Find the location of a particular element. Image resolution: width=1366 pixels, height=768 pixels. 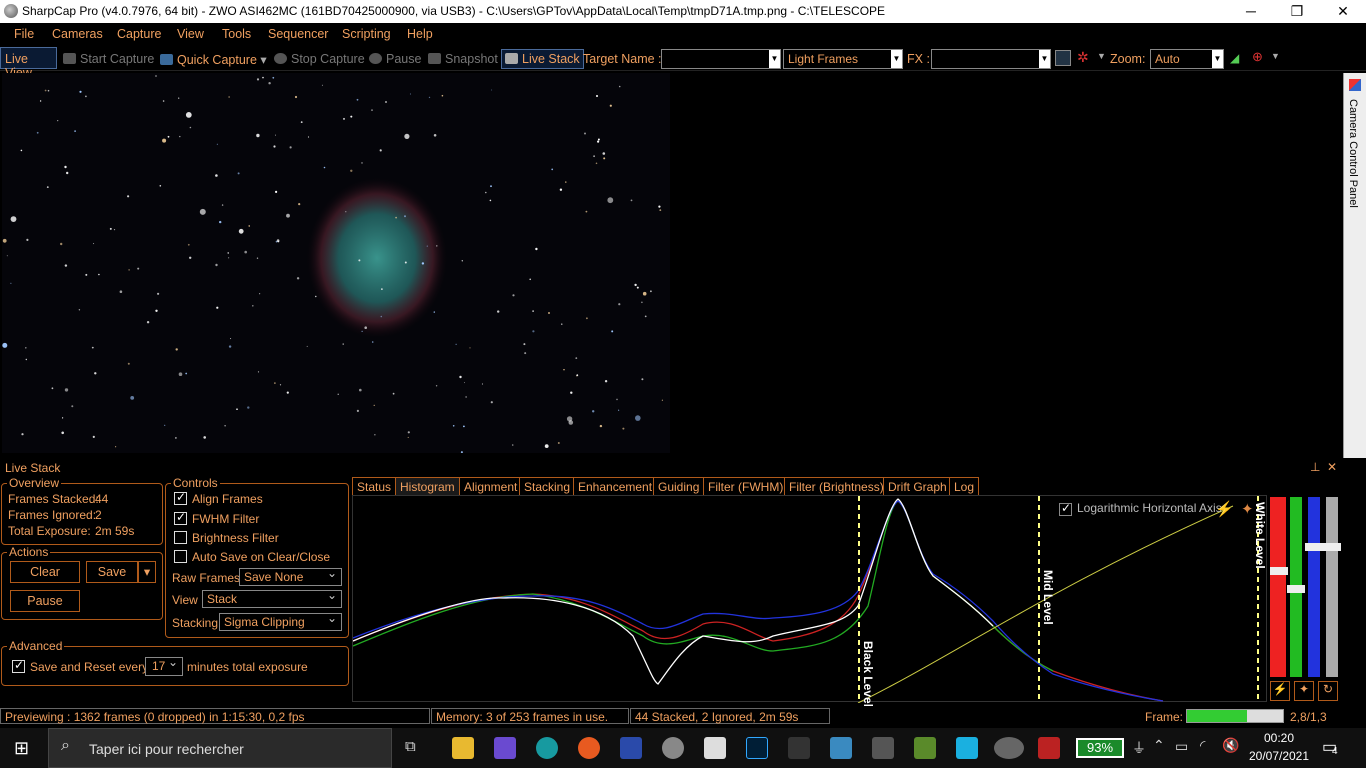

stop-capture-button: Stop Capture is located at coordinates (319, 59).